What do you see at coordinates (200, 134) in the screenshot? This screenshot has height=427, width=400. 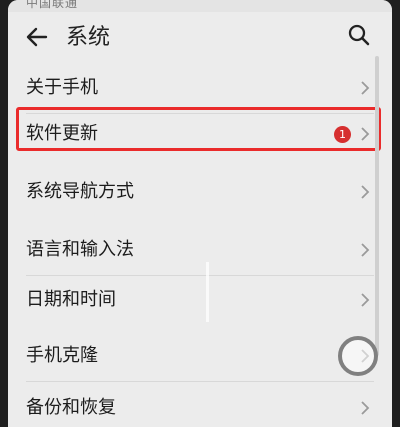 I see `menu-item-software-update: 软件更新 1` at bounding box center [200, 134].